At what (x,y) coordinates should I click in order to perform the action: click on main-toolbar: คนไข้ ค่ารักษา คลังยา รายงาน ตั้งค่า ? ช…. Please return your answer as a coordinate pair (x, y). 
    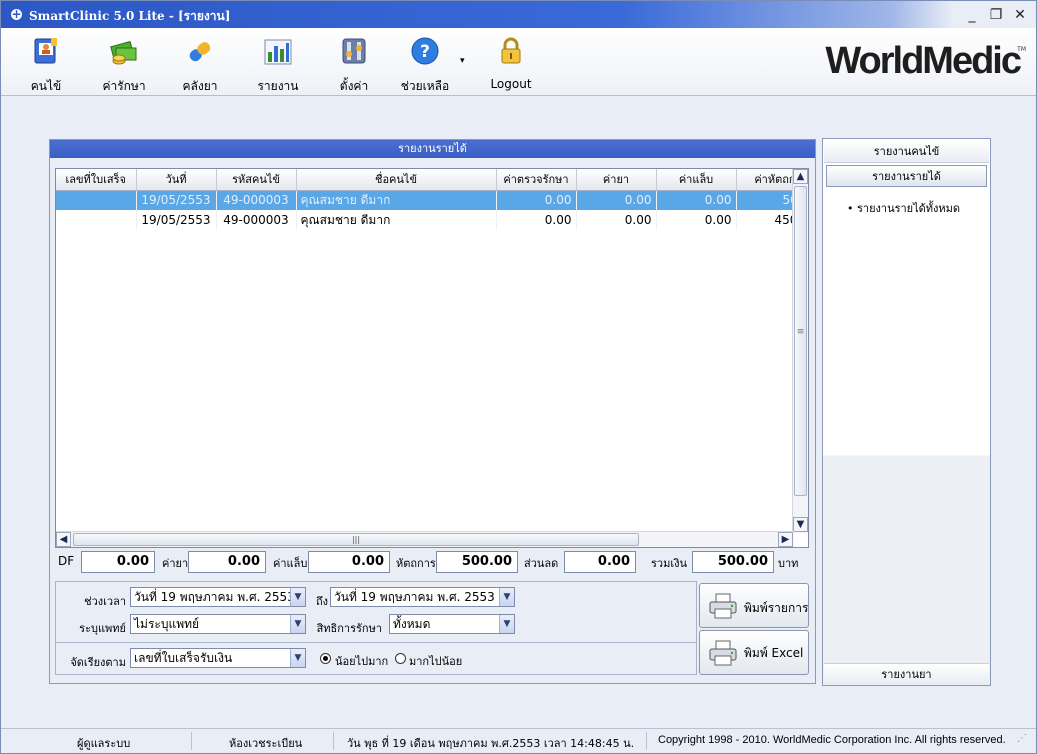
    Looking at the image, I should click on (518, 62).